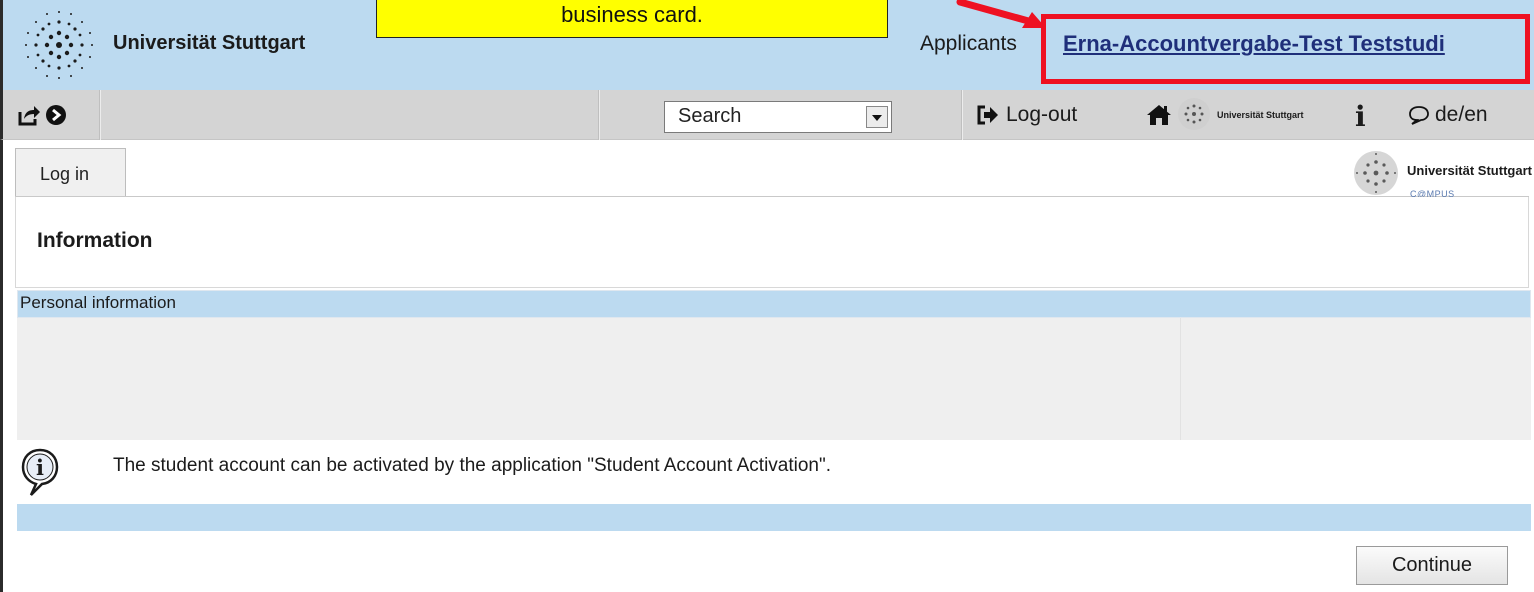  What do you see at coordinates (1469, 170) in the screenshot?
I see `campus-university-name: Universität Stuttgart` at bounding box center [1469, 170].